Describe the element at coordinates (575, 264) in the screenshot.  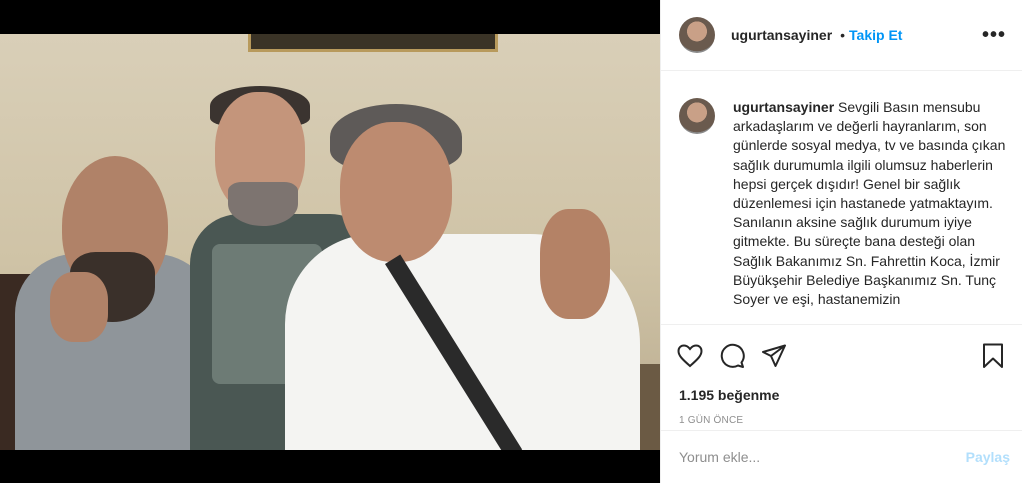
I see `person-right-arm` at that location.